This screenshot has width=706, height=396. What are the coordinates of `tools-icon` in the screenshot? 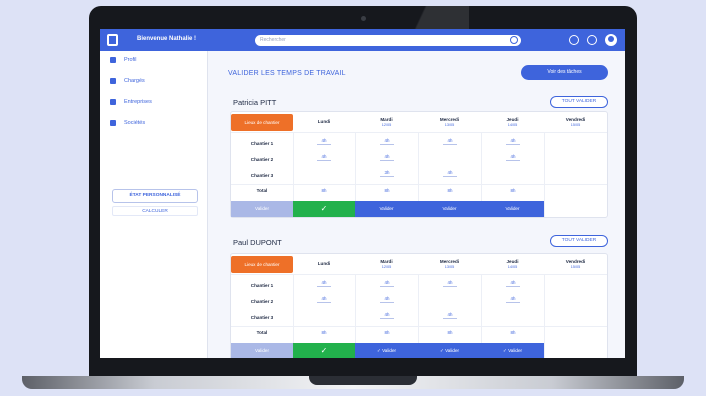 It's located at (113, 123).